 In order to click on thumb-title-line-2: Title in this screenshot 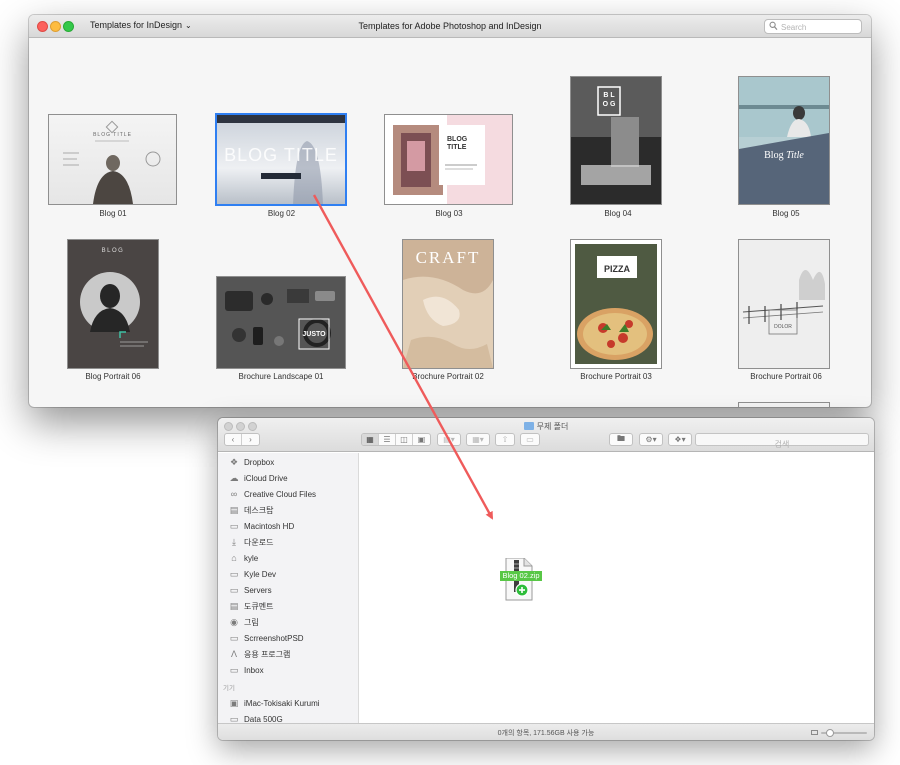, I will do `click(795, 155)`.